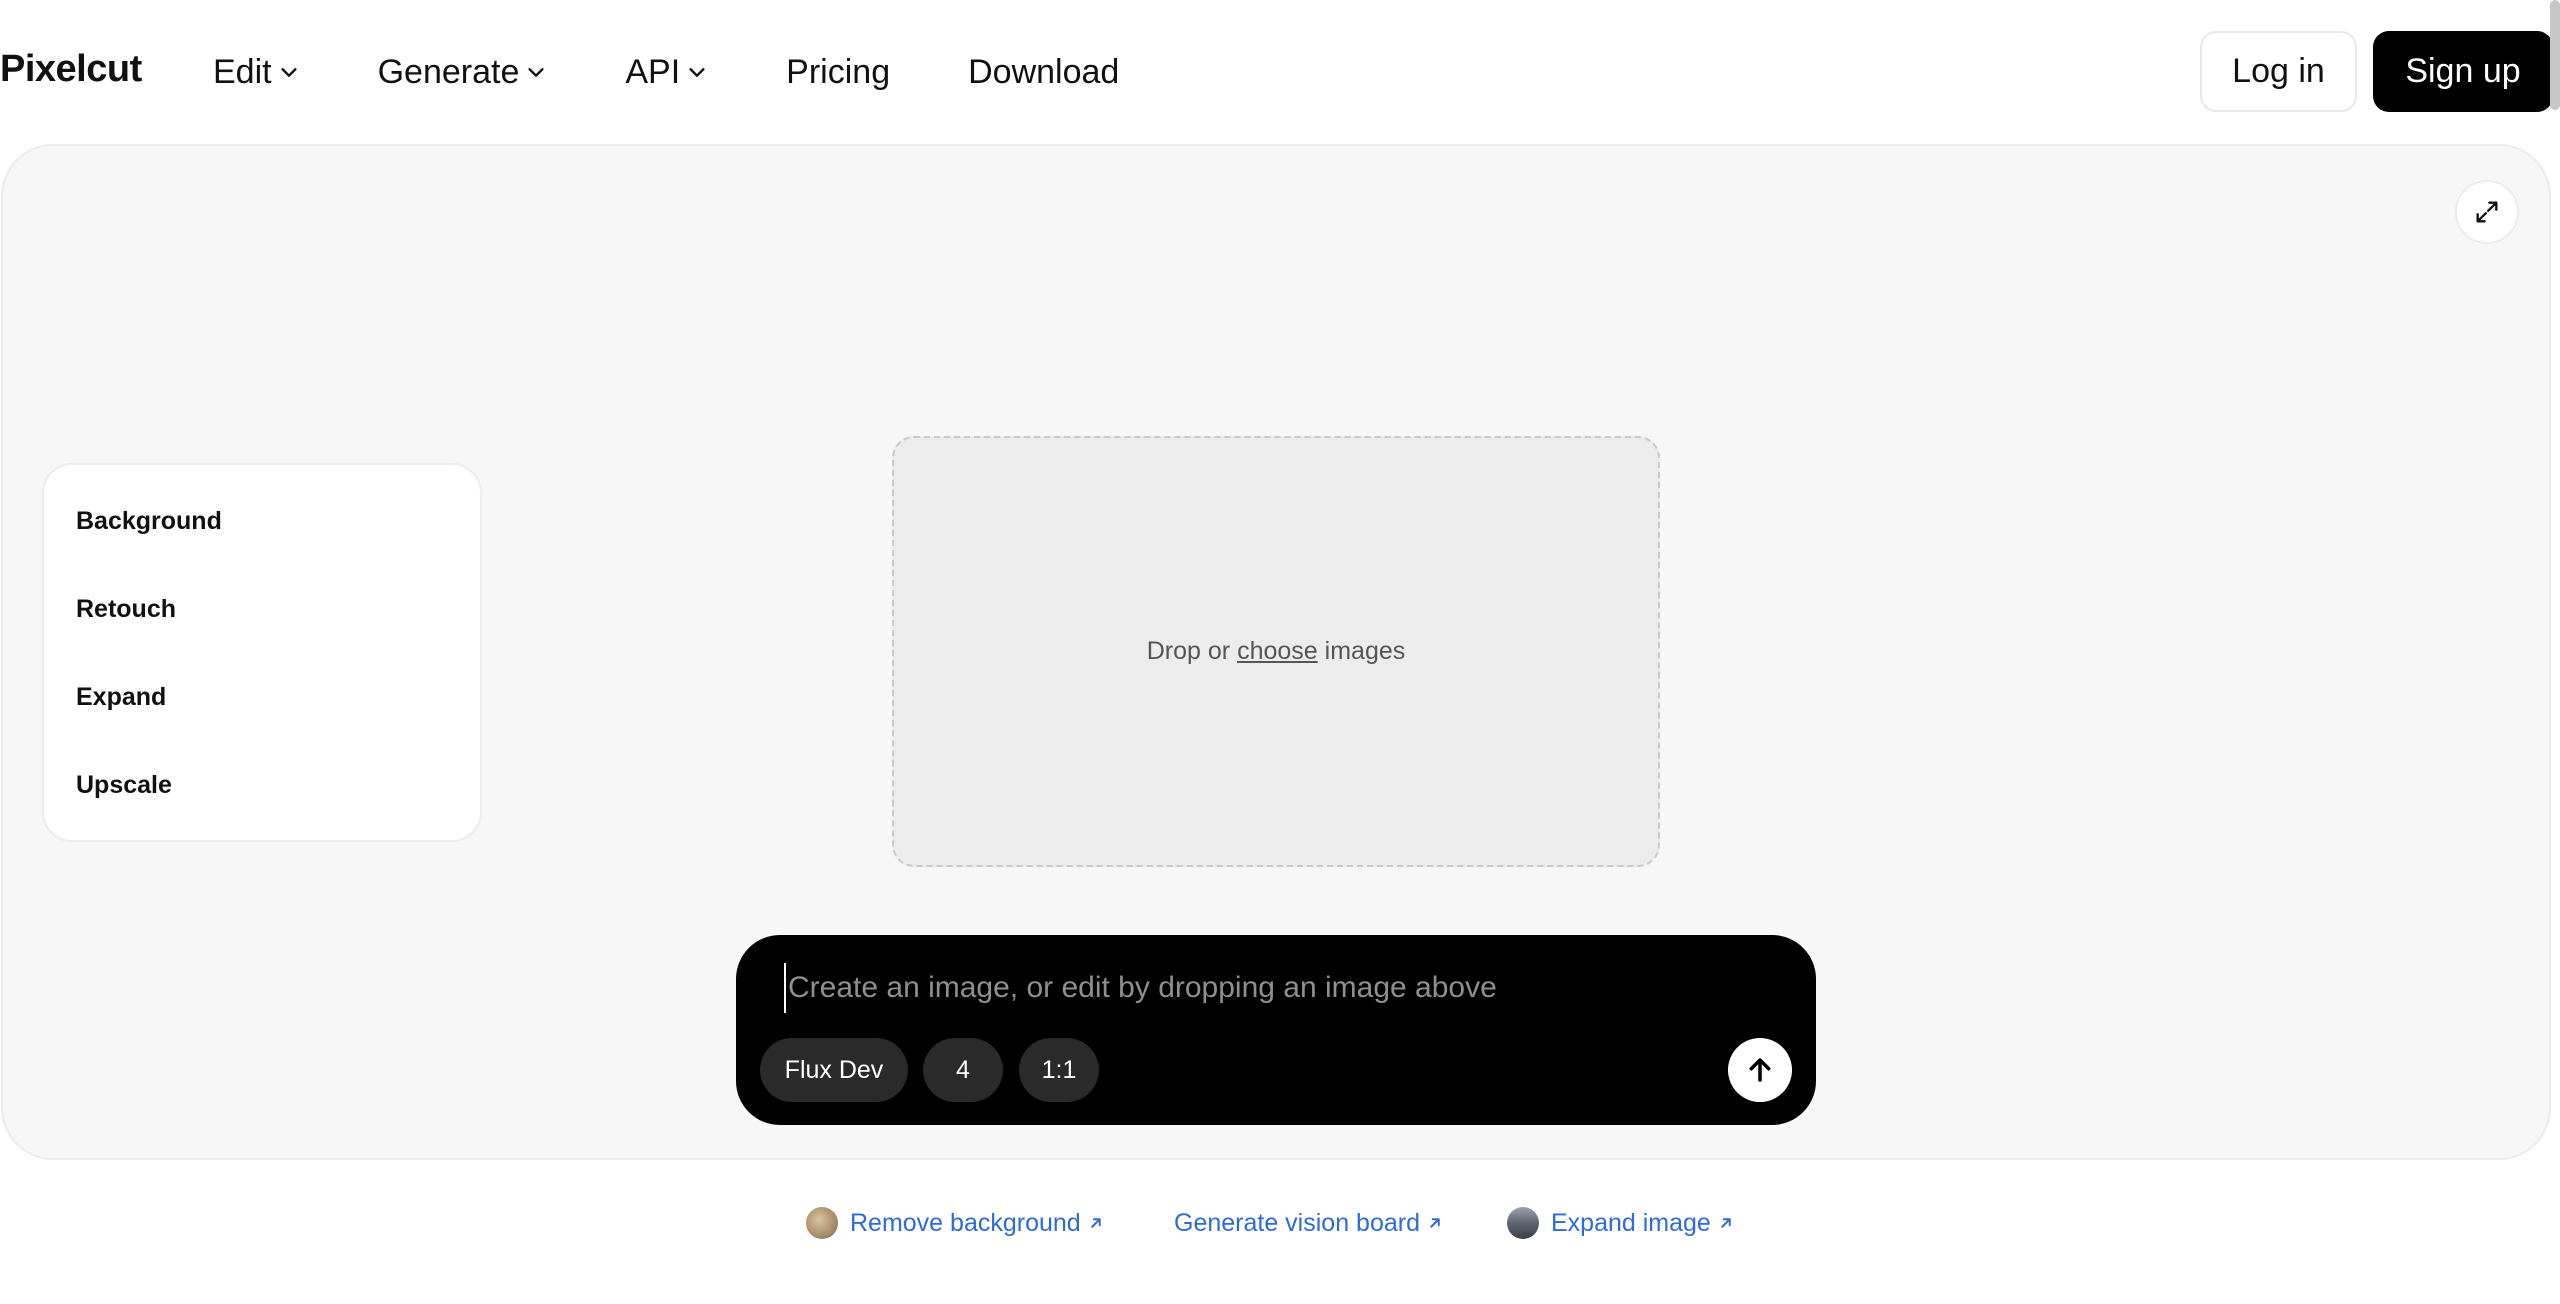 The height and width of the screenshot is (1304, 2560). Describe the element at coordinates (965, 1222) in the screenshot. I see `remove-background-label: Remove background` at that location.